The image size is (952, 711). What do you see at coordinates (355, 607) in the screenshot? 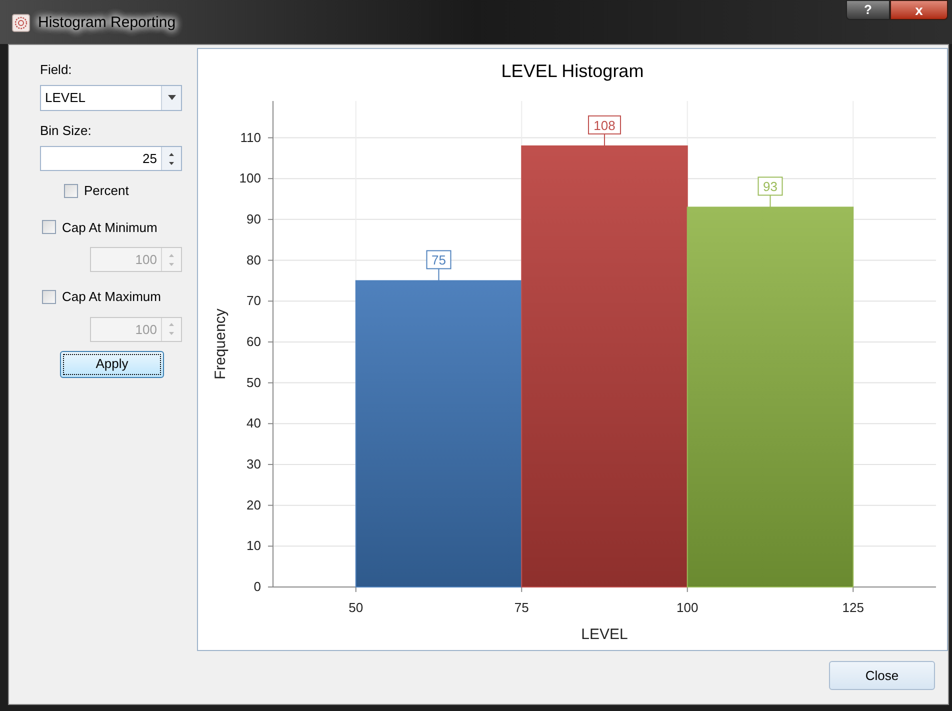
I see `x-tick-label: 50` at bounding box center [355, 607].